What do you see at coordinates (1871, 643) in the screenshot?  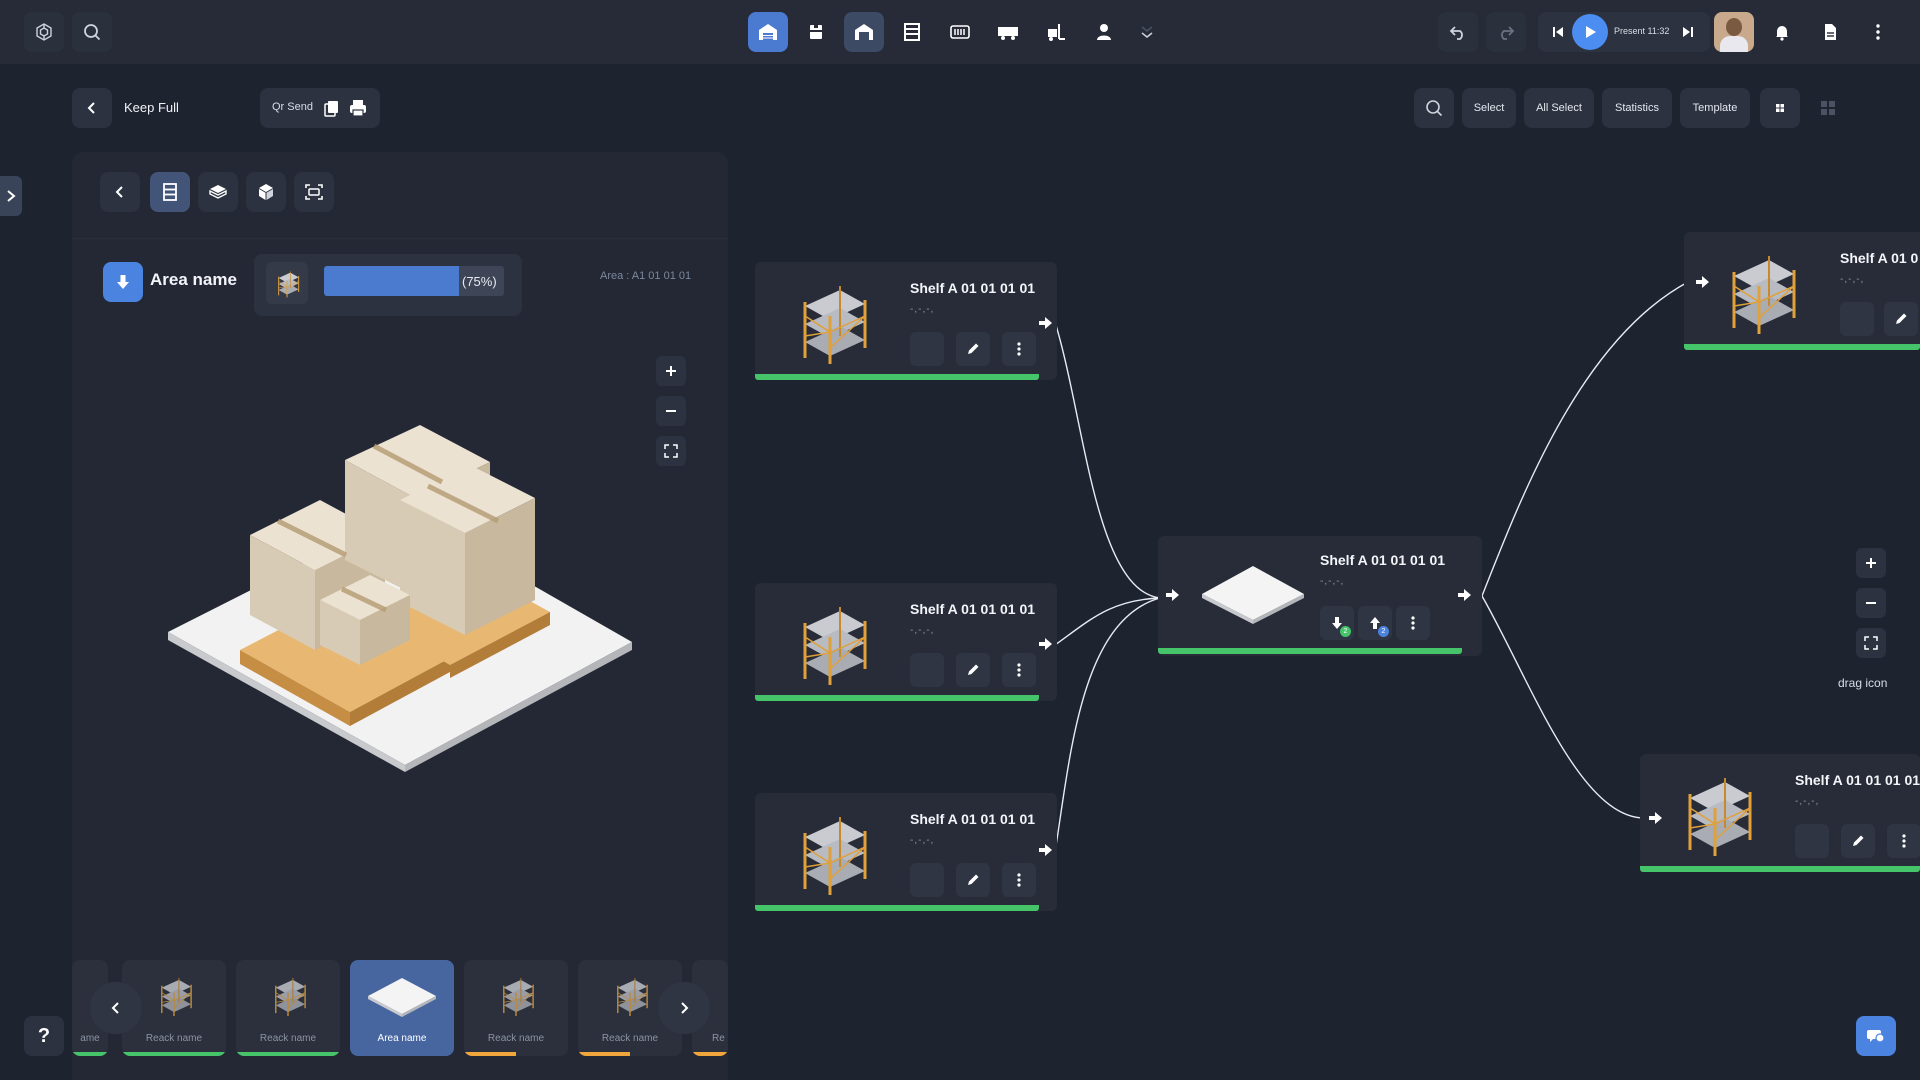 I see `canvas-fit-icon` at bounding box center [1871, 643].